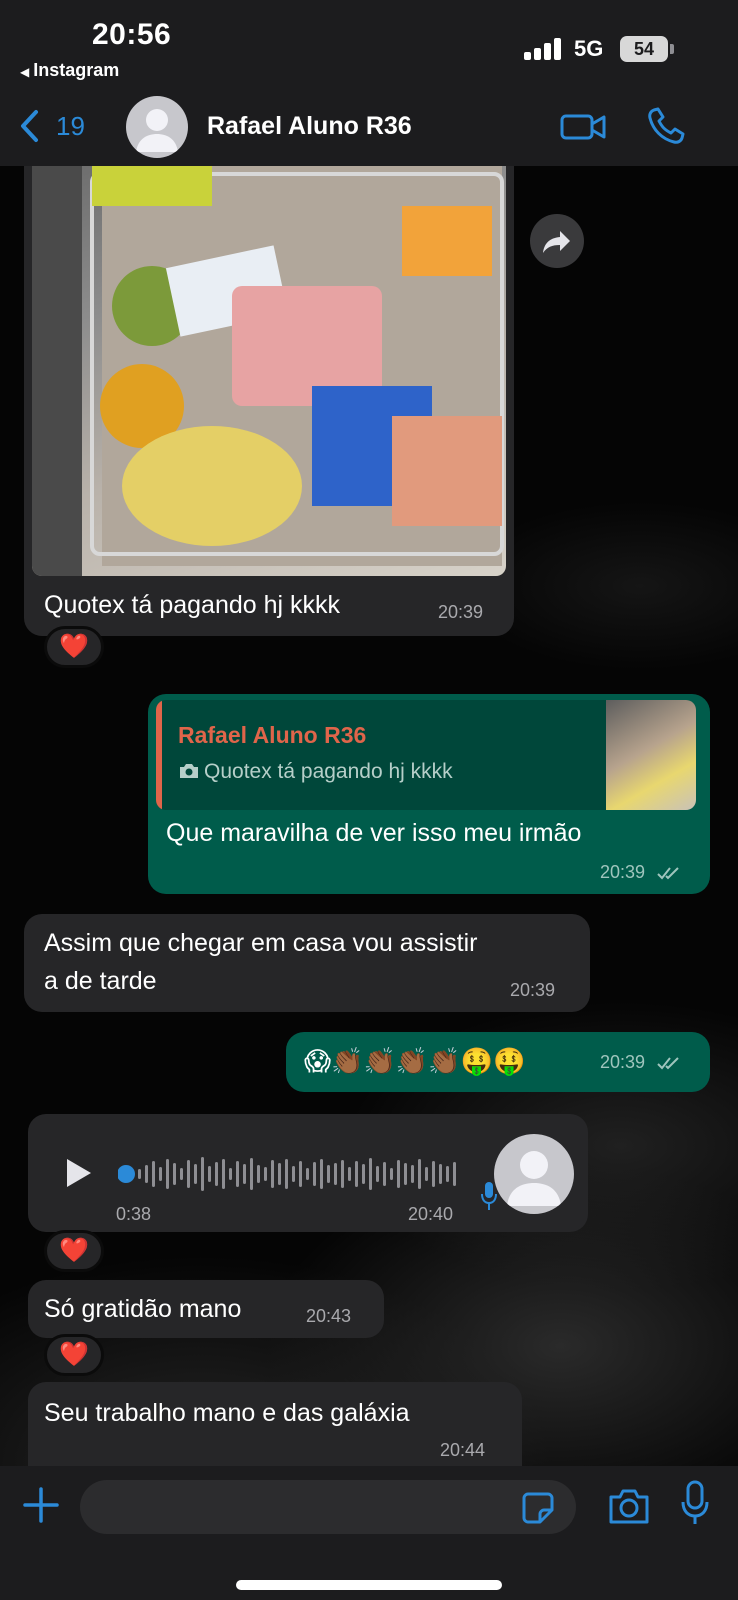 This screenshot has height=1600, width=738. I want to click on double-check-icon, so click(668, 1063).